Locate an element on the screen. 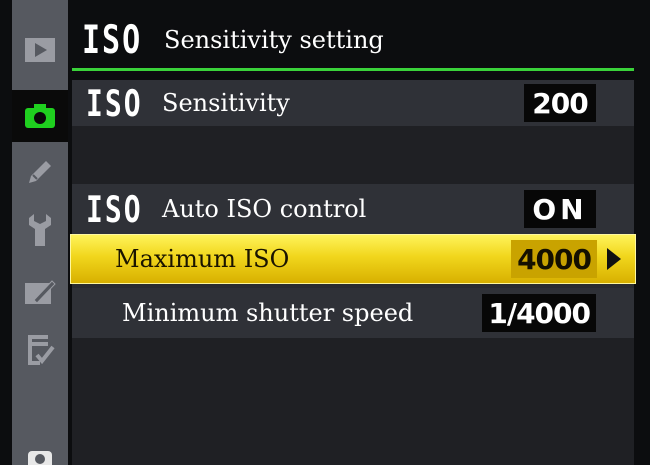 The width and height of the screenshot is (650, 465). max-iso-value: 4000 is located at coordinates (554, 259).